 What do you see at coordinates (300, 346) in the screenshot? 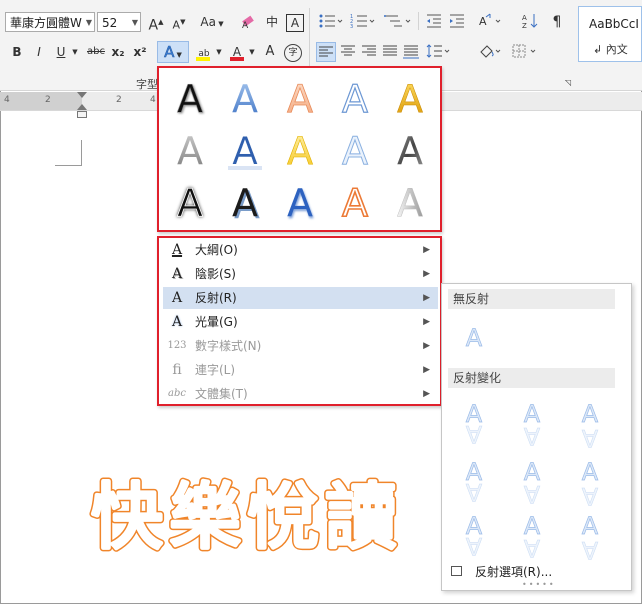
I see `menu-item-number-styles: 123 數字樣式(N) ▶` at bounding box center [300, 346].